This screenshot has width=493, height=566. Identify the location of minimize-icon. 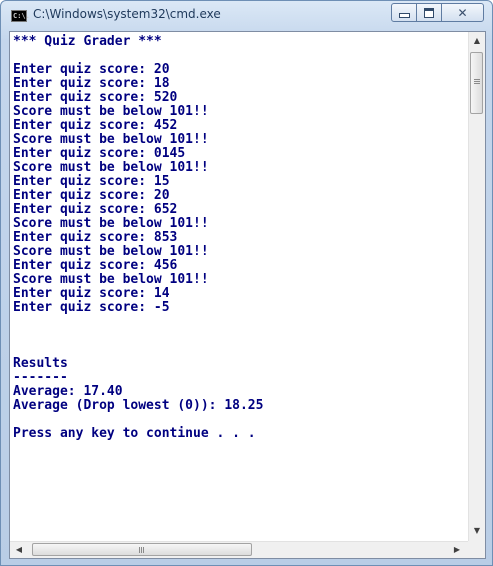
(404, 15).